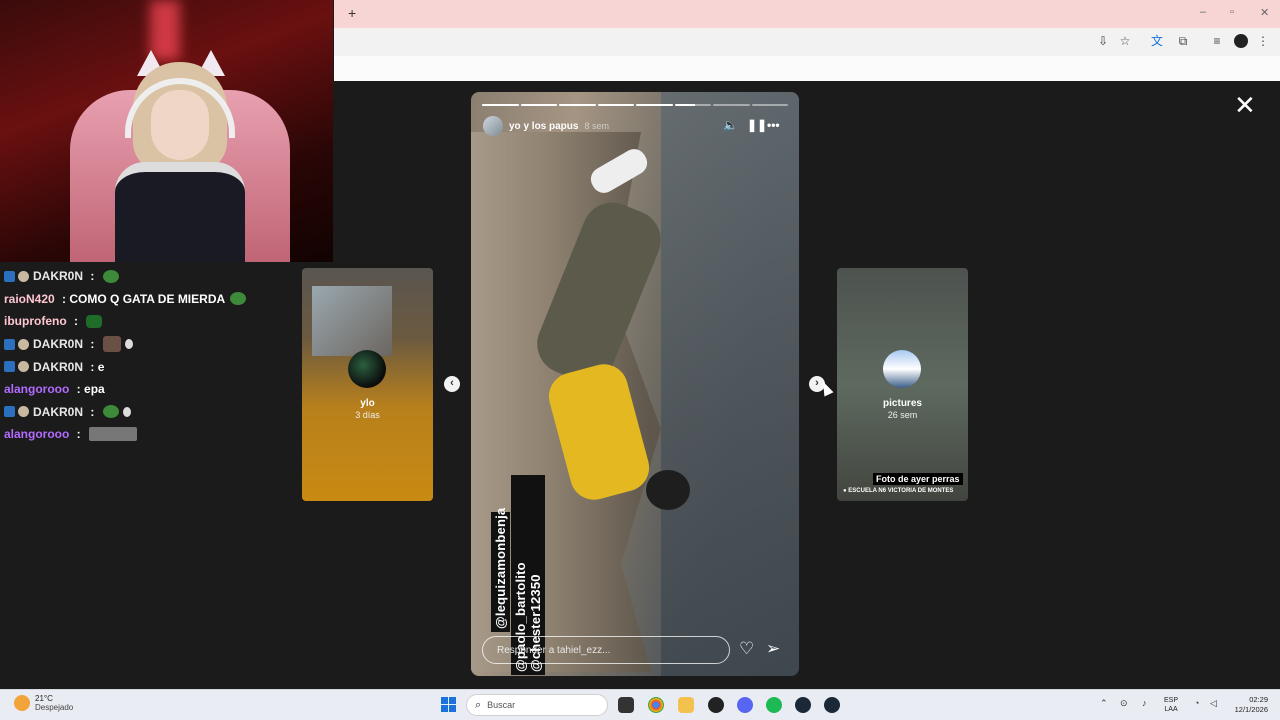  Describe the element at coordinates (757, 125) in the screenshot. I see `pause-icon: ❚❚` at that location.